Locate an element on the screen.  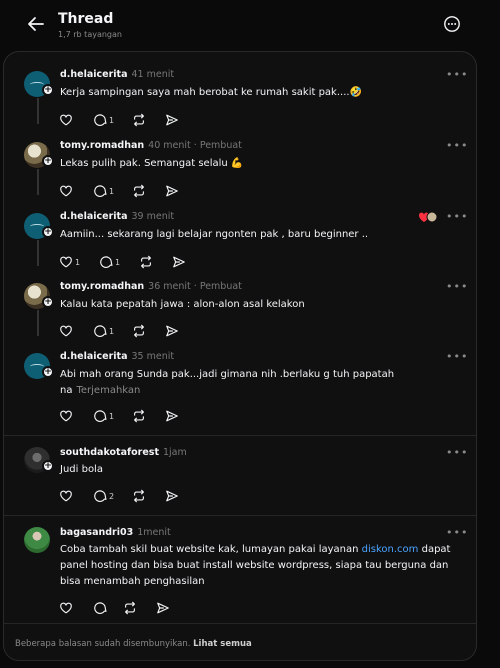
reply-count: 2 is located at coordinates (112, 496).